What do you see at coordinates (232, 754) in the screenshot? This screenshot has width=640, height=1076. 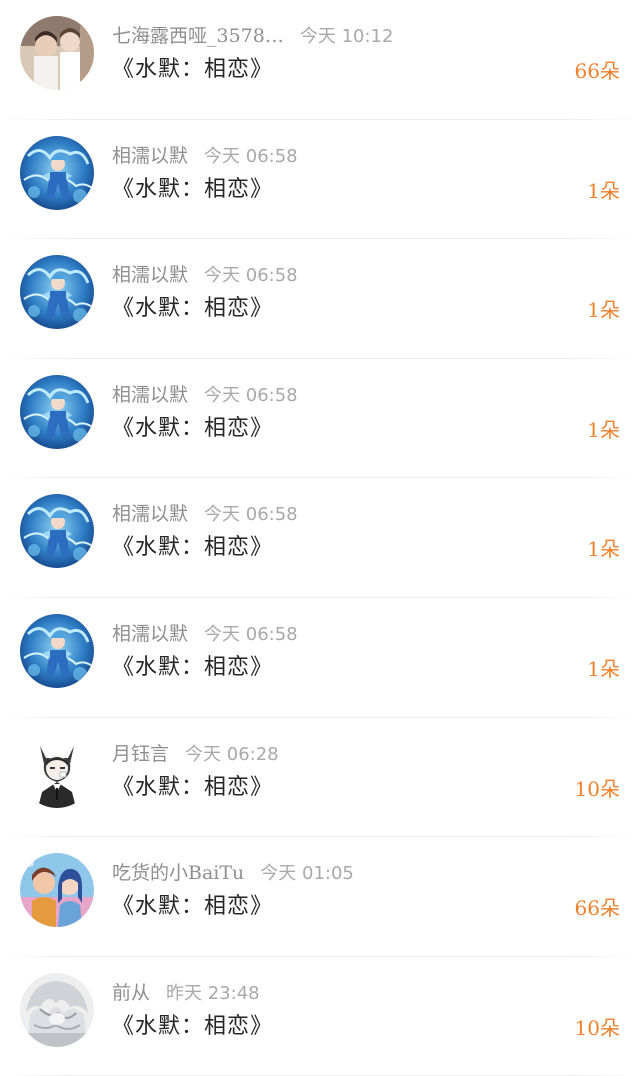 I see `send-time: 今天 06:28` at bounding box center [232, 754].